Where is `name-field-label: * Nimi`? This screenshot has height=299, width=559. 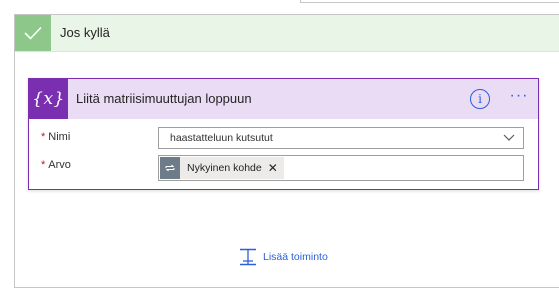 name-field-label: * Nimi is located at coordinates (56, 137).